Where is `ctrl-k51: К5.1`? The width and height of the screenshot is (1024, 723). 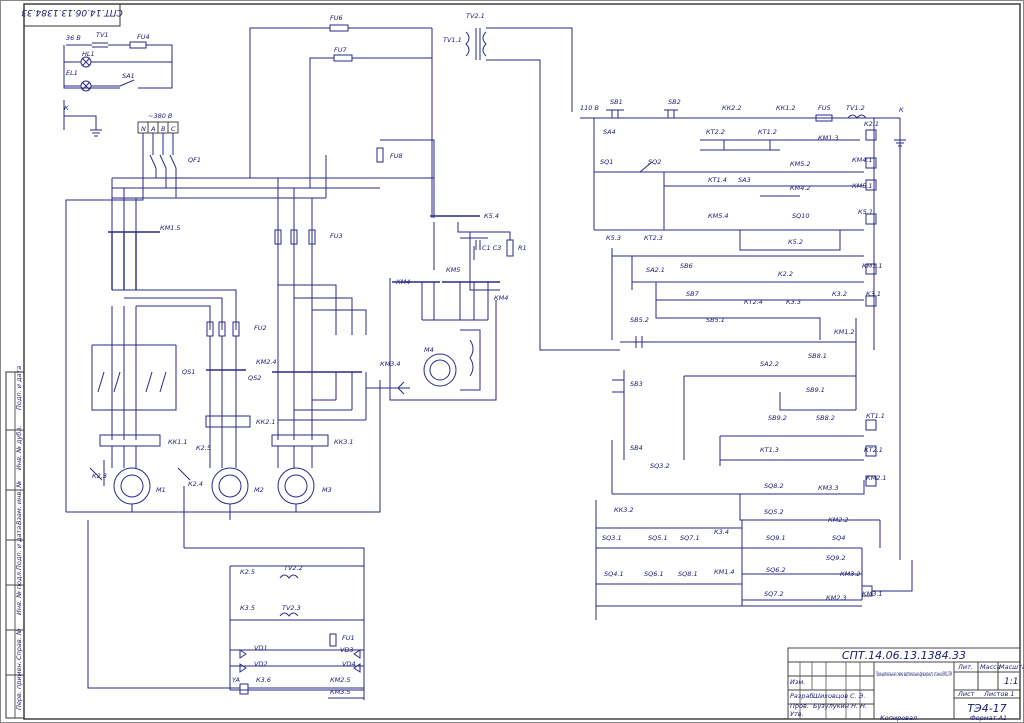 ctrl-k51: К5.1 is located at coordinates (865, 212).